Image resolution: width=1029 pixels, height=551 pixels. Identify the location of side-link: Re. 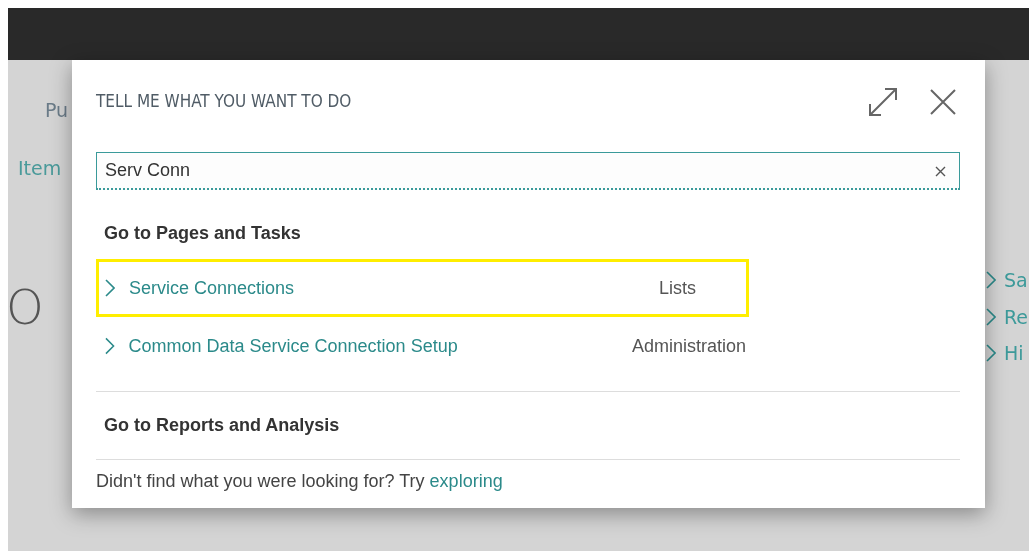
(1007, 316).